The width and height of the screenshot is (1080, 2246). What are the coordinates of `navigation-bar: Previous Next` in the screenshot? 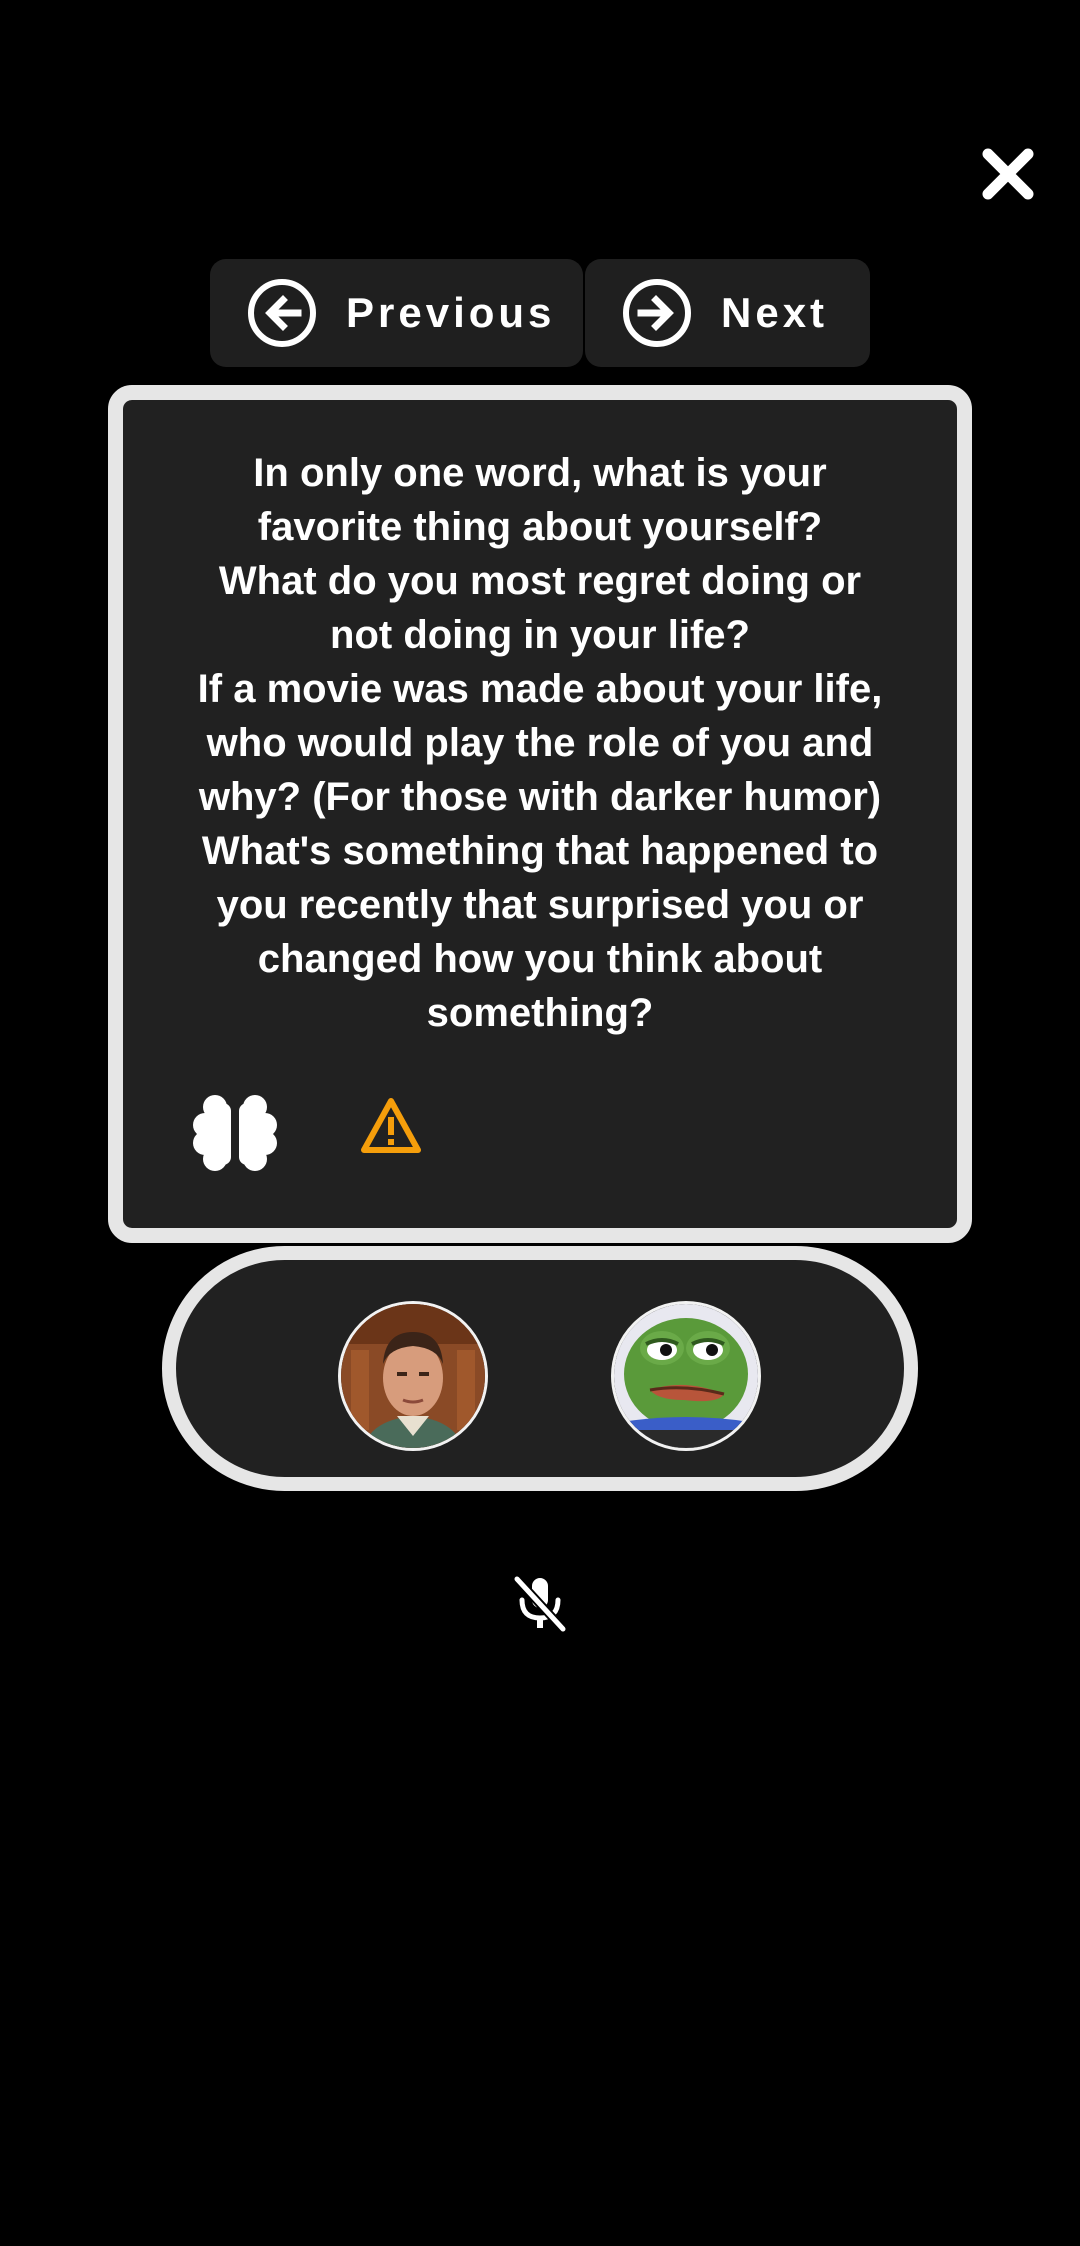 It's located at (540, 313).